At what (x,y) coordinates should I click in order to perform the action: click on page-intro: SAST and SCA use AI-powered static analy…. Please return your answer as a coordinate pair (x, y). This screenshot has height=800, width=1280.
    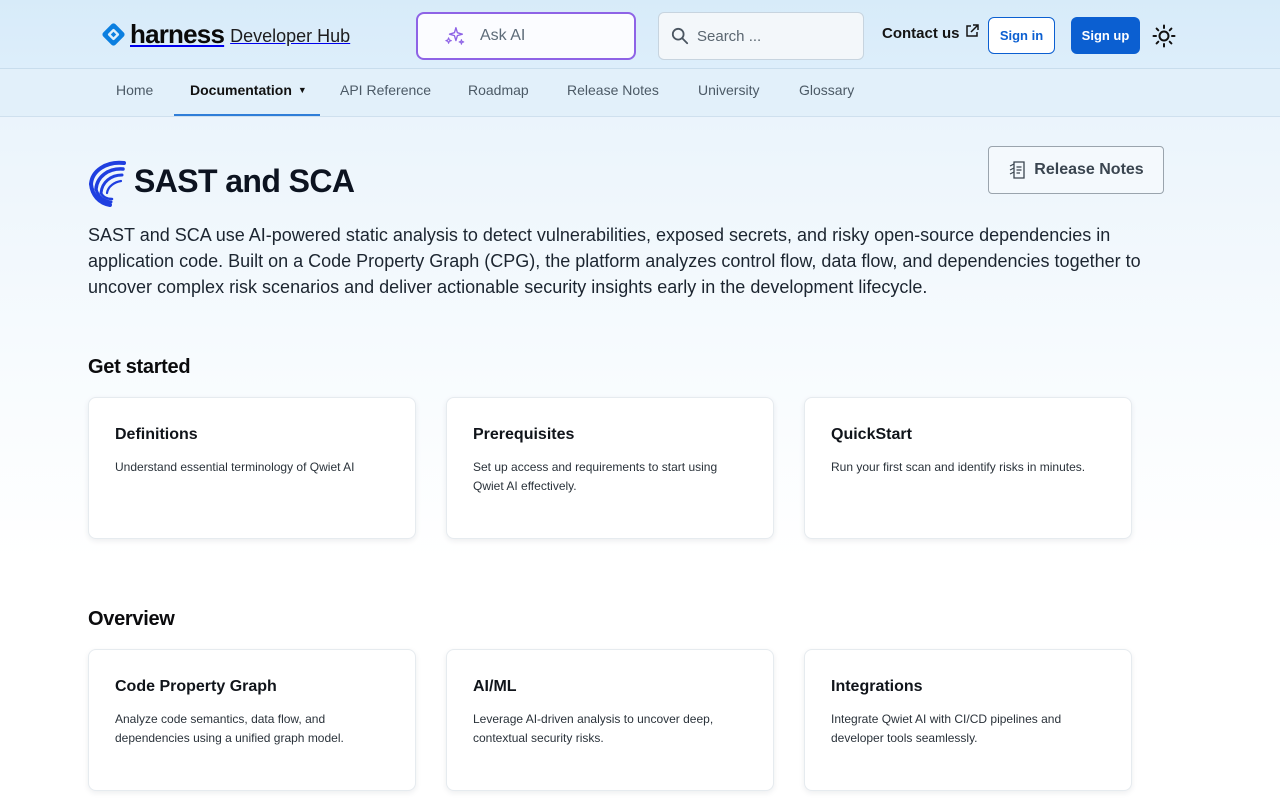
    Looking at the image, I should click on (614, 261).